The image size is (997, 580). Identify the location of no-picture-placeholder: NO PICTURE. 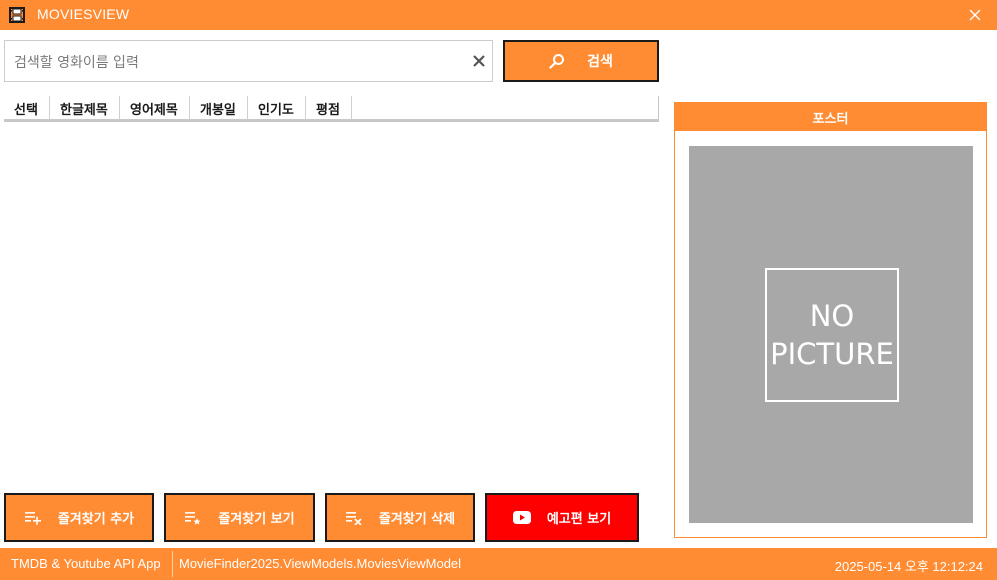
(832, 335).